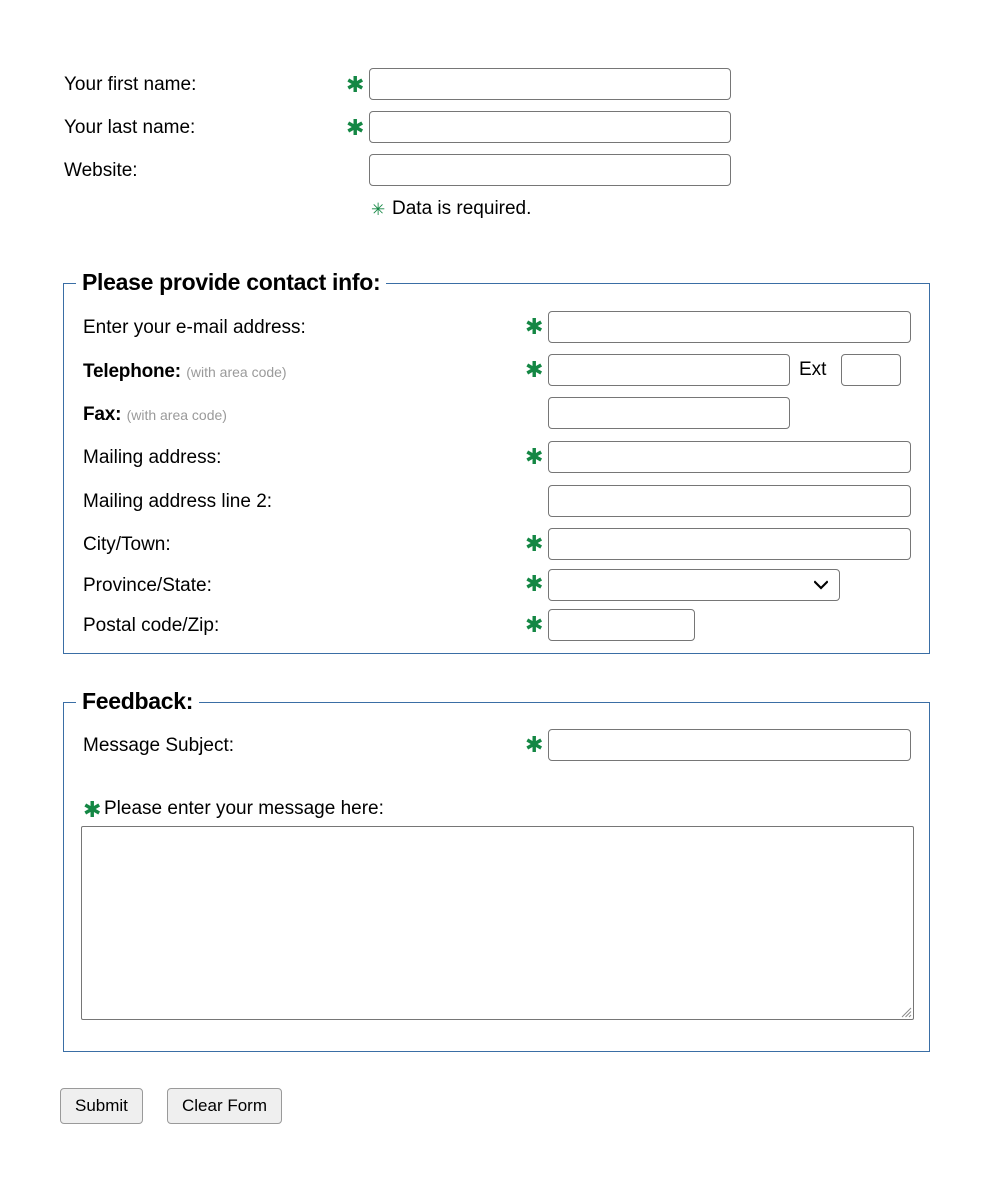 The height and width of the screenshot is (1200, 1000). Describe the element at coordinates (550, 170) in the screenshot. I see `website-input` at that location.